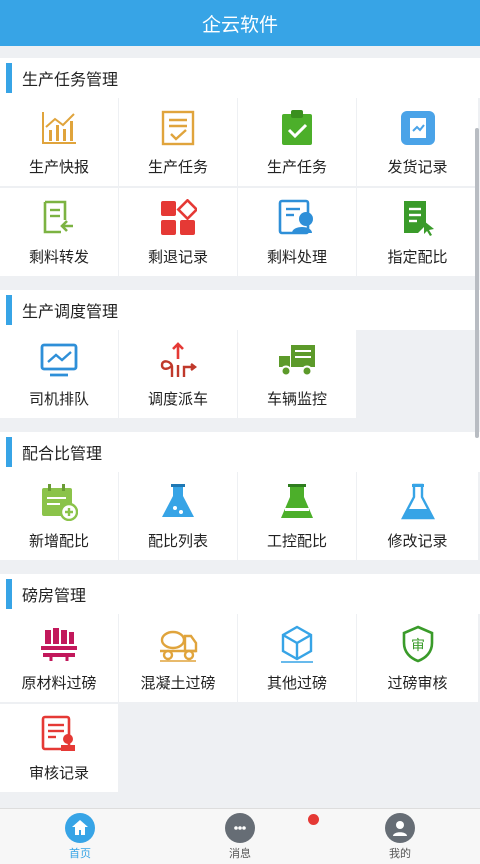 This screenshot has width=480, height=864. Describe the element at coordinates (59, 682) in the screenshot. I see `tile-label: 原材料过磅` at that location.